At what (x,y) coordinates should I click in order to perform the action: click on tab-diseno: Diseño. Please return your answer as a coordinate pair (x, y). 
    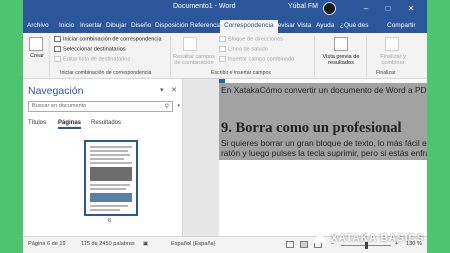
    Looking at the image, I should click on (141, 26).